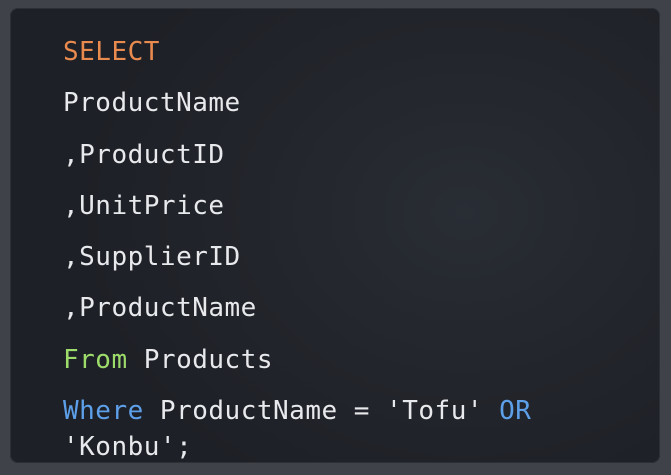 Image resolution: width=671 pixels, height=475 pixels. Describe the element at coordinates (160, 308) in the screenshot. I see `column-name: ,ProductName` at that location.